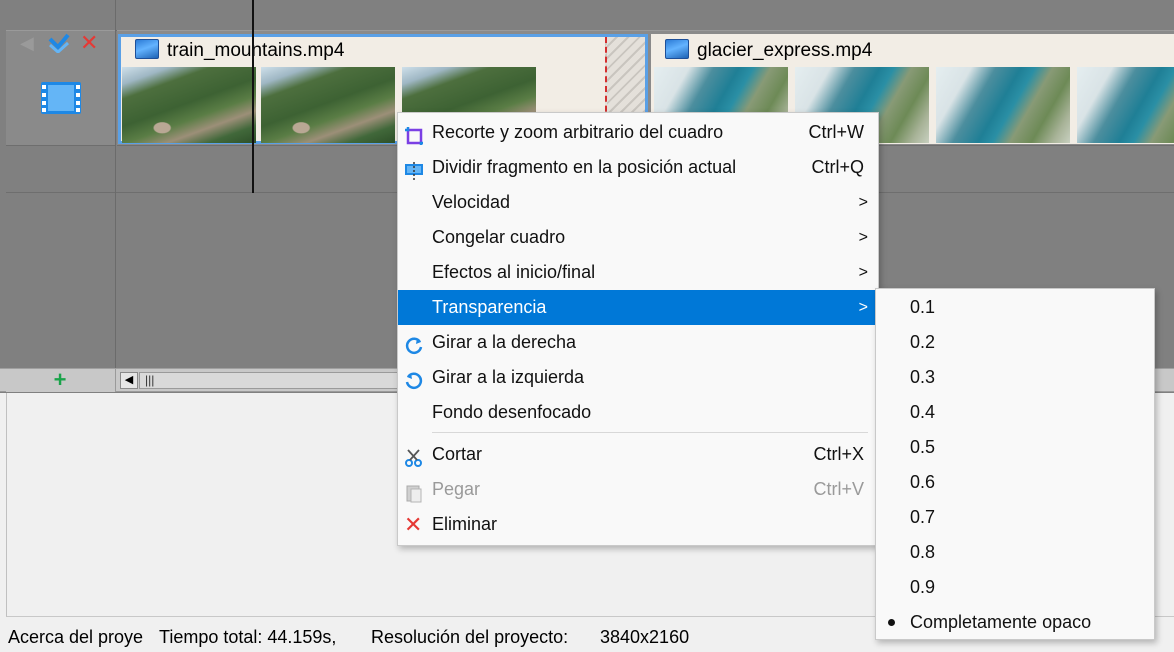  Describe the element at coordinates (923, 517) in the screenshot. I see `option-label: 0.7` at that location.